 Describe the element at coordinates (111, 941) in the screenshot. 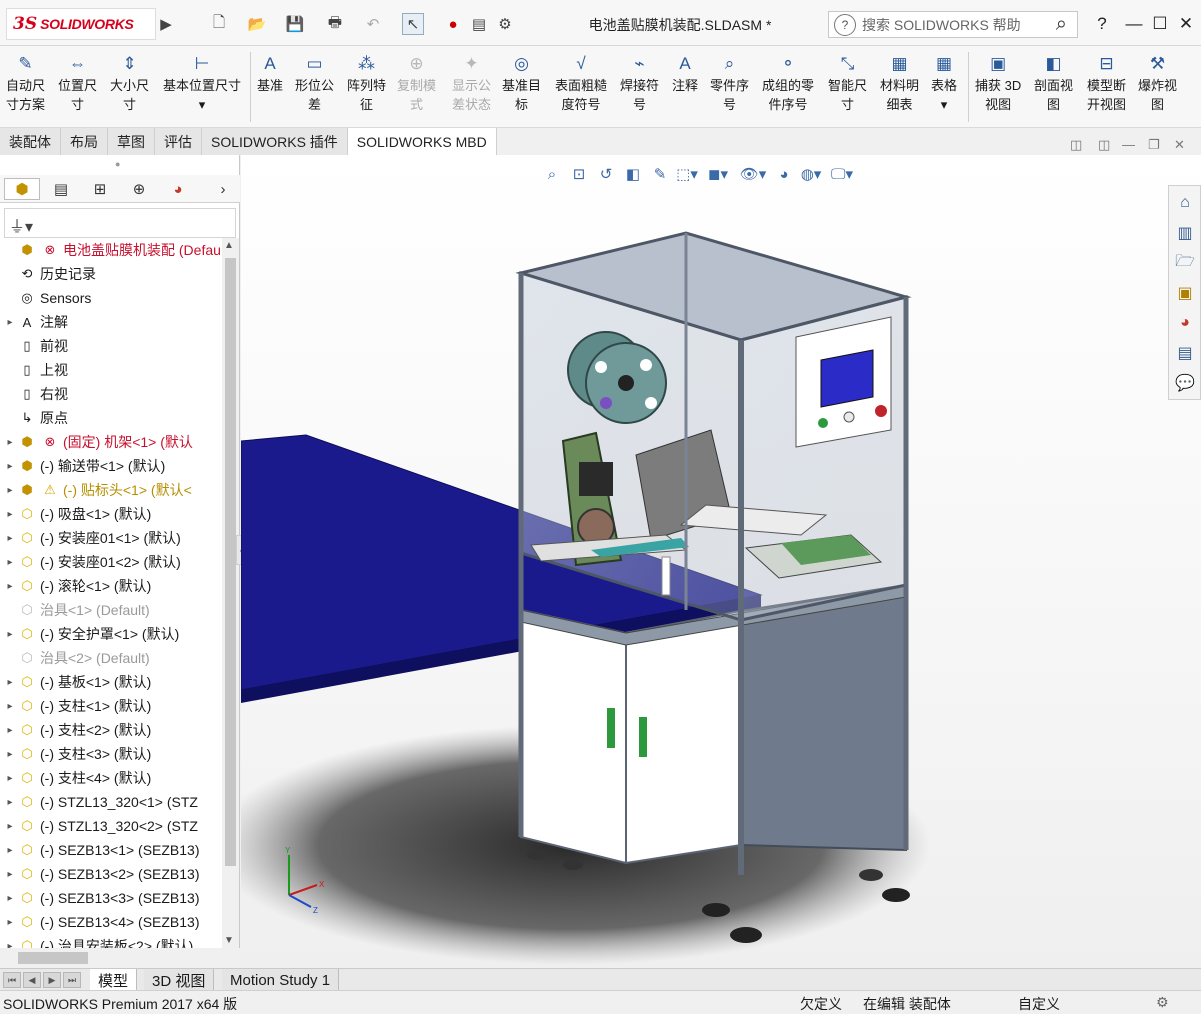

I see `tree-item: ▸ ⬡ (-) 治具安装板<2> (默认)` at that location.